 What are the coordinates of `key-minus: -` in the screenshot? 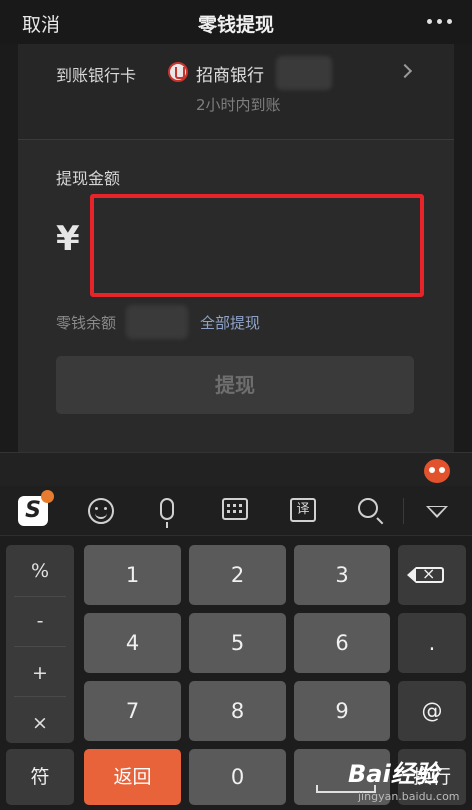 It's located at (40, 621).